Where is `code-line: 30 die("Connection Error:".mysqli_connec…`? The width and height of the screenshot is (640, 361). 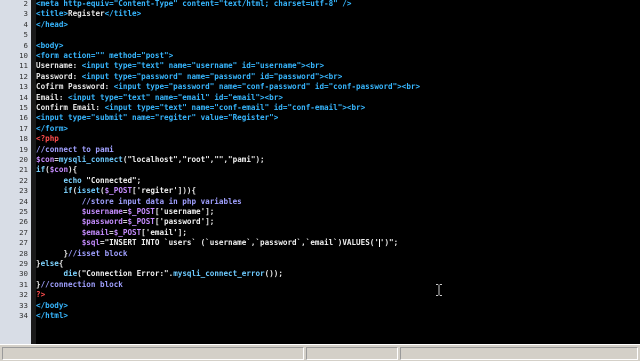
code-line: 30 die("Connection Error:".mysqli_connec… is located at coordinates (320, 274).